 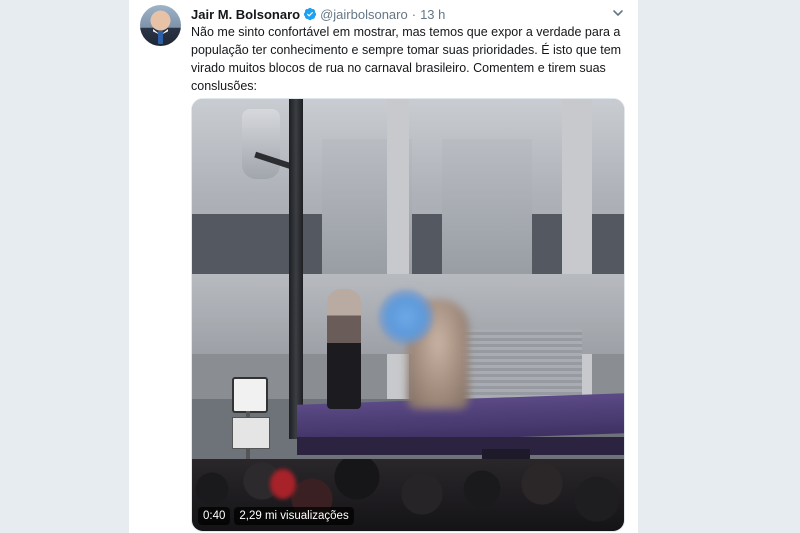 What do you see at coordinates (432, 14) in the screenshot?
I see `tweet-timestamp: 13 h` at bounding box center [432, 14].